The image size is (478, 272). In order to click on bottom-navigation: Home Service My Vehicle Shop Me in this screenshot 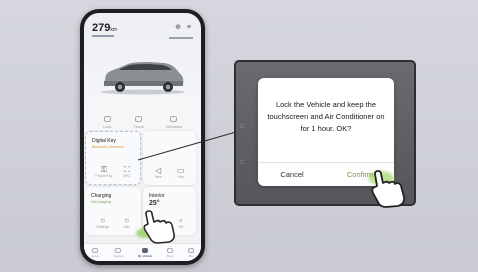, I will do `click(142, 252)`.